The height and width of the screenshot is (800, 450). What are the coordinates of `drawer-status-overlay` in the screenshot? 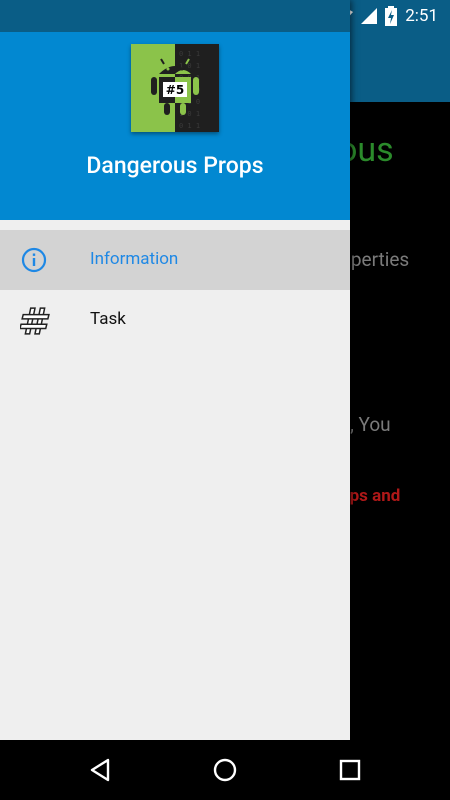 It's located at (175, 16).